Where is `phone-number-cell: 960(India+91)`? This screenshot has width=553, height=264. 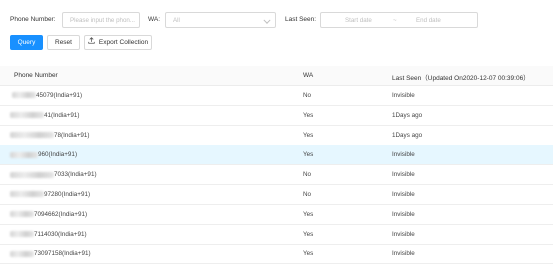
phone-number-cell: 960(India+91) is located at coordinates (43, 154).